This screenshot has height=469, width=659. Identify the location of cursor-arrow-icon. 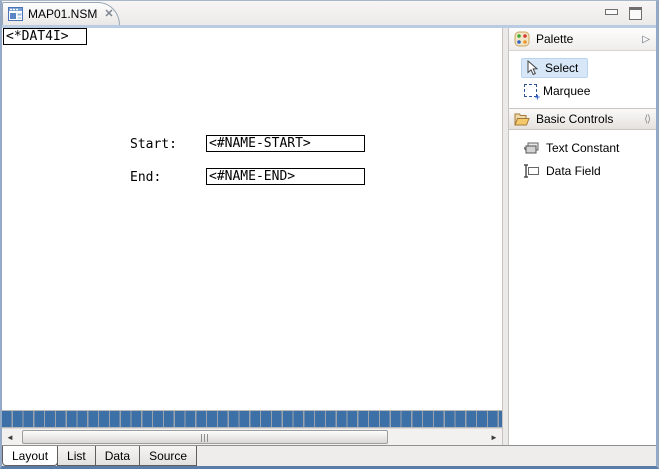
(531, 67).